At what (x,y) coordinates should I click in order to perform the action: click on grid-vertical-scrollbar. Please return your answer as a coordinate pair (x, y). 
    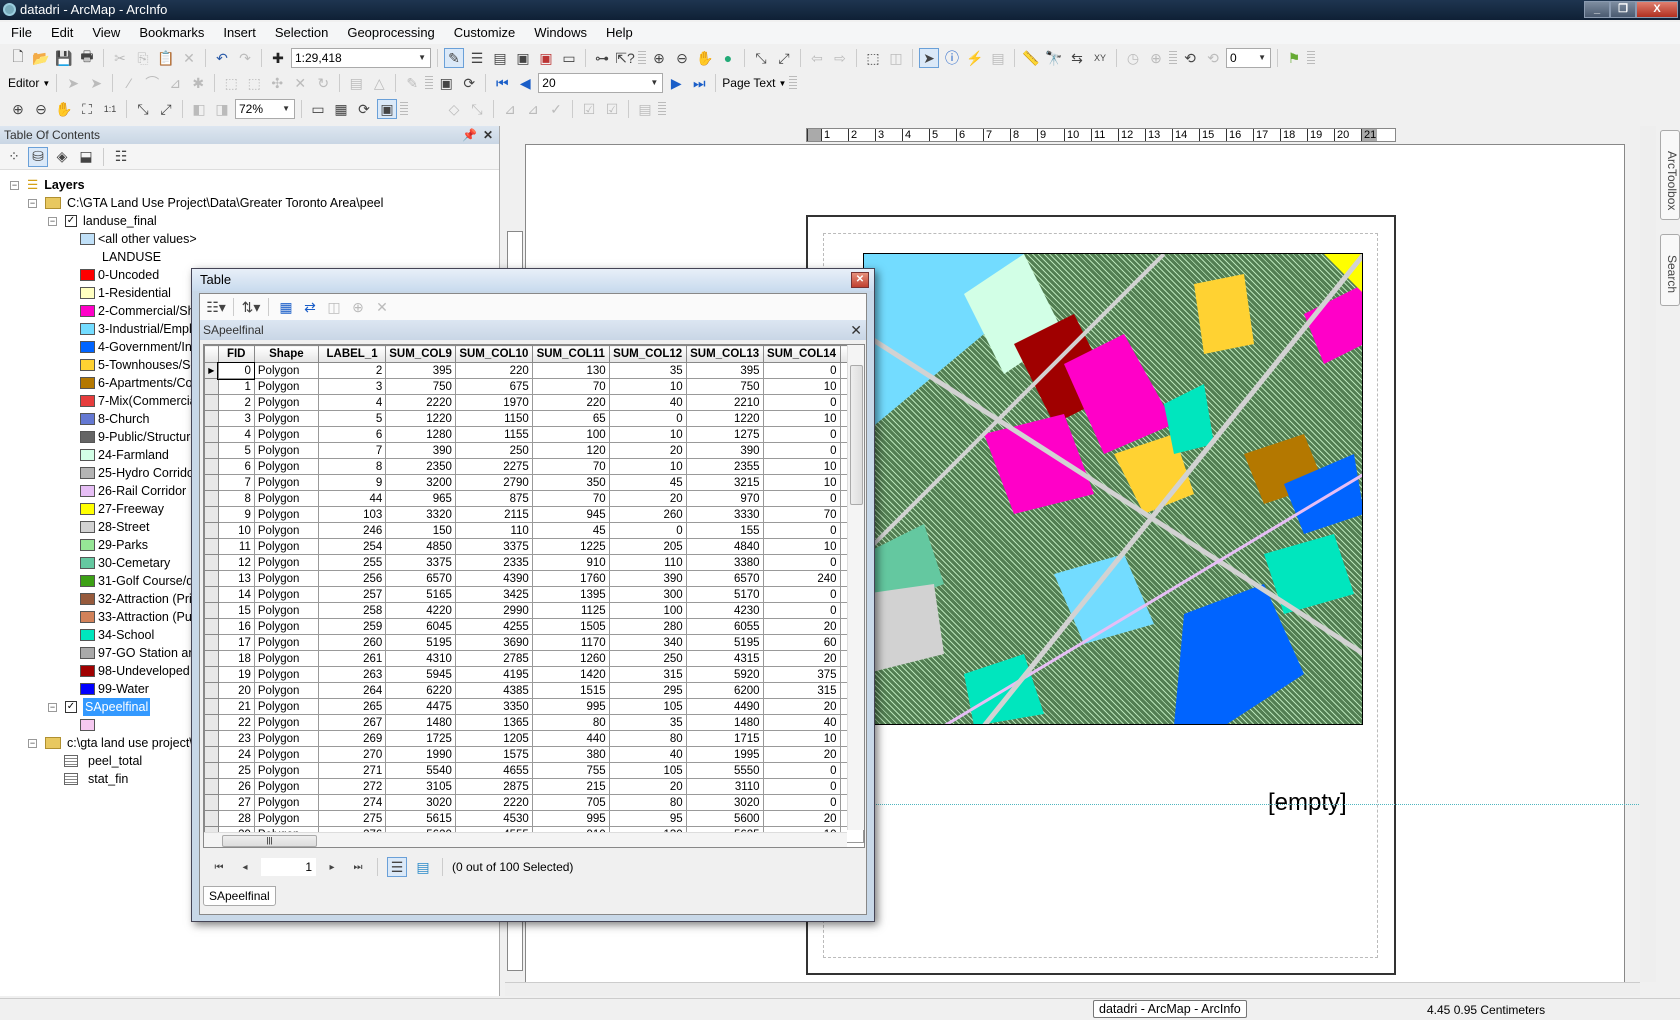
    Looking at the image, I should click on (855, 587).